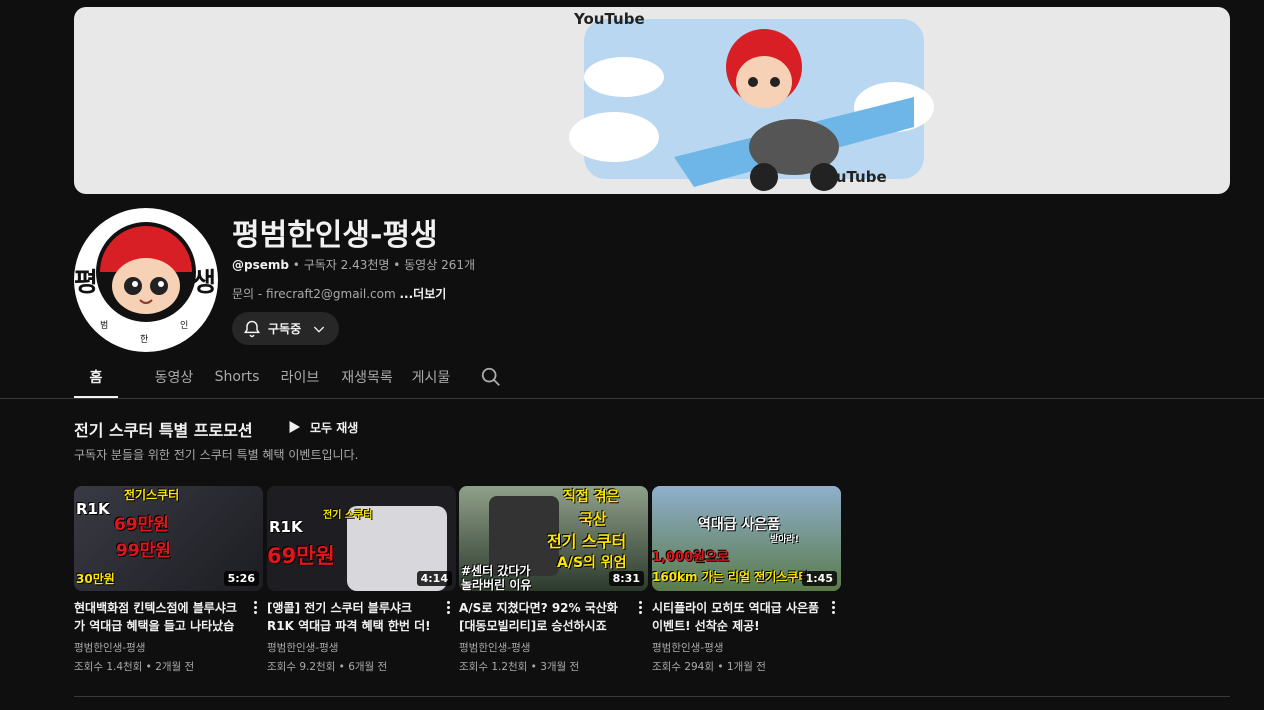  Describe the element at coordinates (593, 519) in the screenshot. I see `thumb-text: 국산` at that location.